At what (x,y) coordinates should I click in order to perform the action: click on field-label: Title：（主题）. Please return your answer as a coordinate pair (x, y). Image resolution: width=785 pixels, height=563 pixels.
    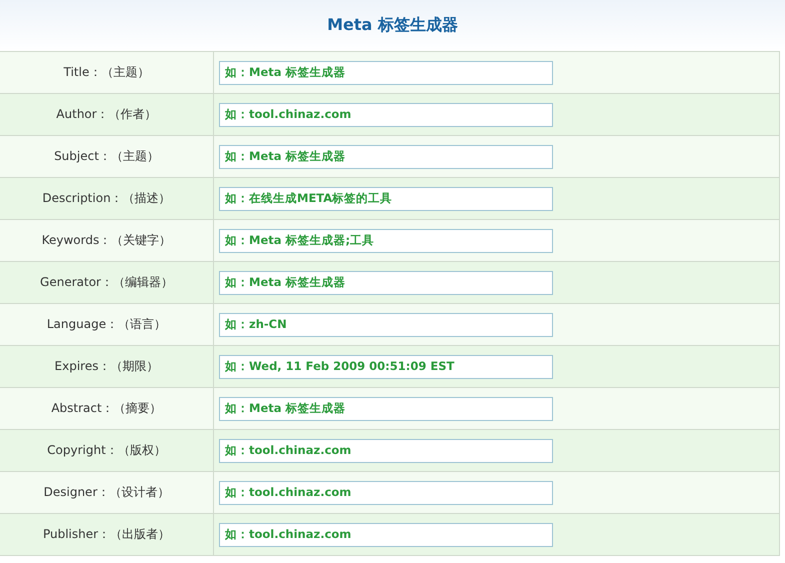
    Looking at the image, I should click on (107, 72).